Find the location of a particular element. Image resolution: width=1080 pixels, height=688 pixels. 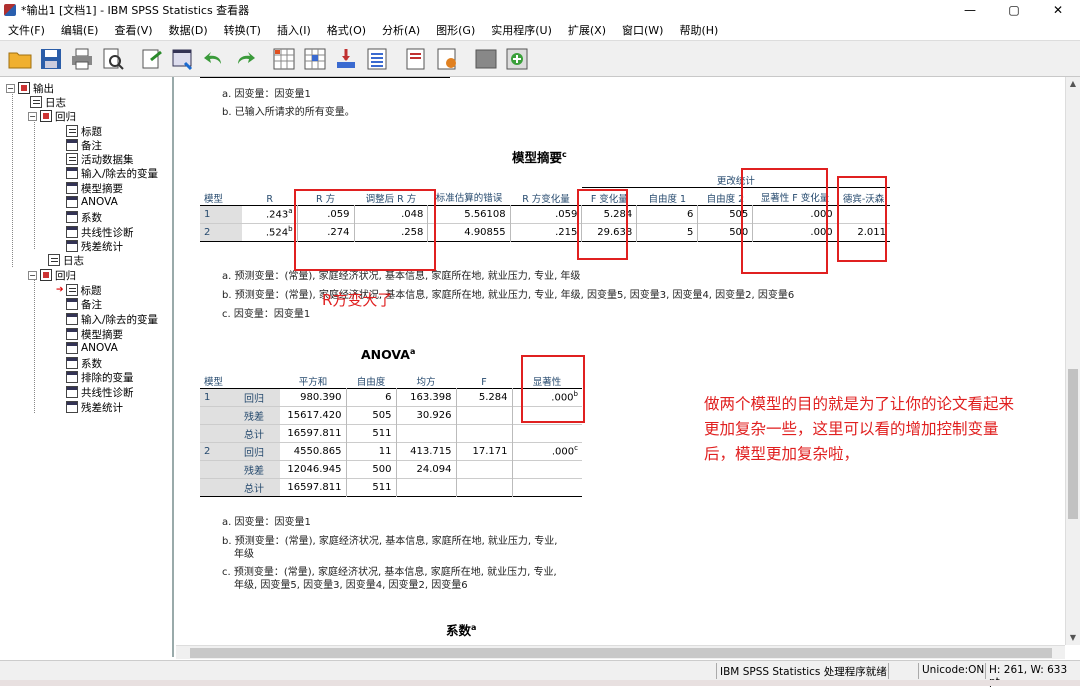

processor-status: IBM SPSS Statistics 处理程序就绪 is located at coordinates (803, 672).